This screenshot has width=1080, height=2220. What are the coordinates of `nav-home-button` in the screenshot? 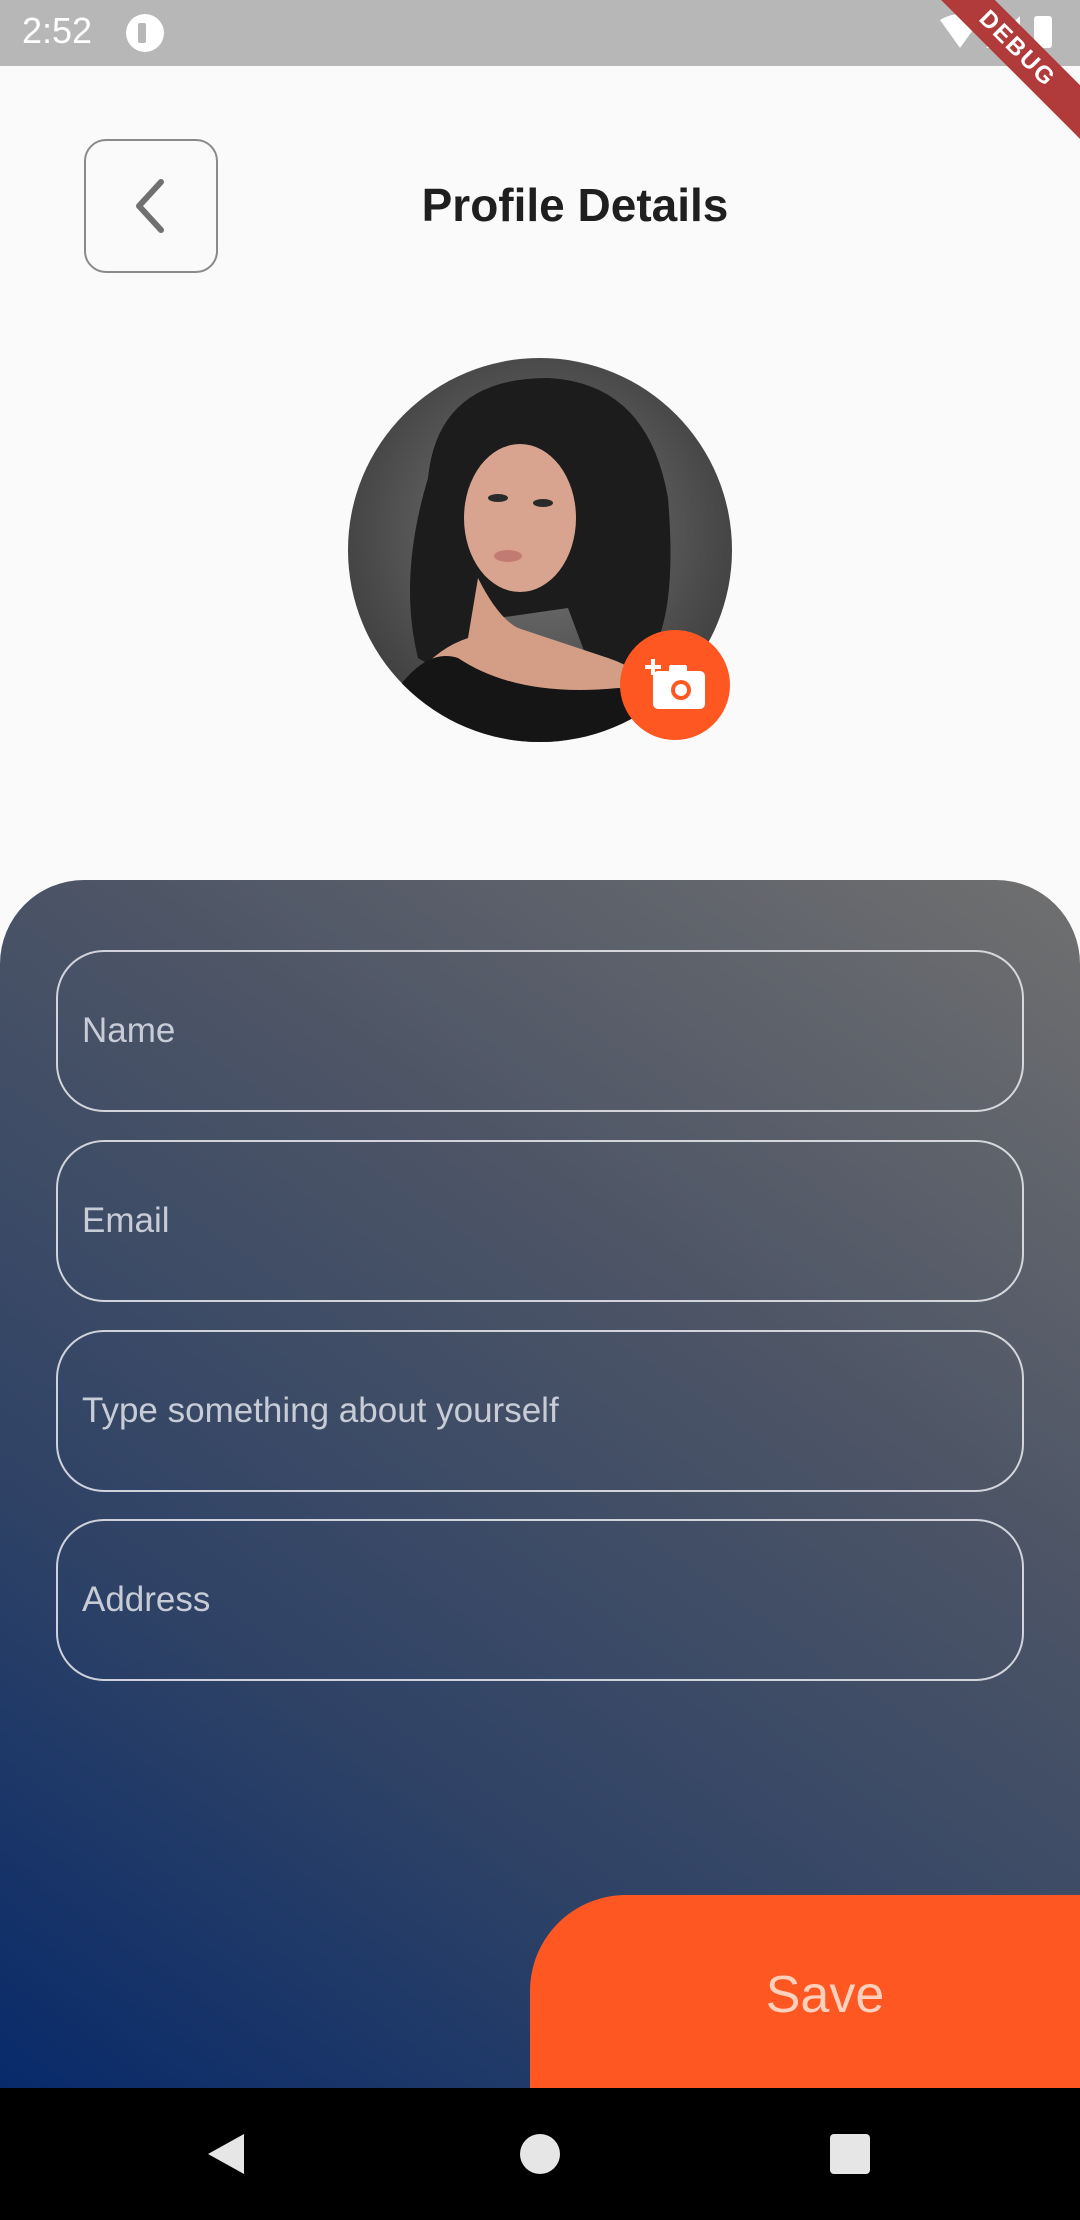 It's located at (540, 2154).